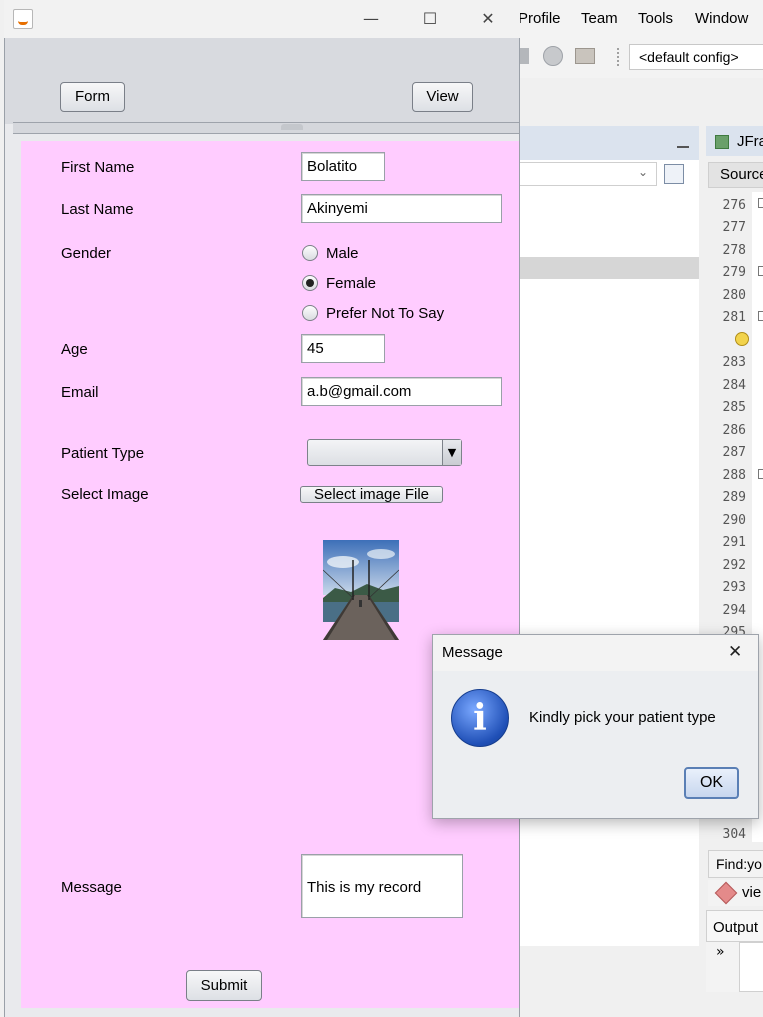 The width and height of the screenshot is (763, 1017). Describe the element at coordinates (585, 56) in the screenshot. I see `camera-icon` at that location.